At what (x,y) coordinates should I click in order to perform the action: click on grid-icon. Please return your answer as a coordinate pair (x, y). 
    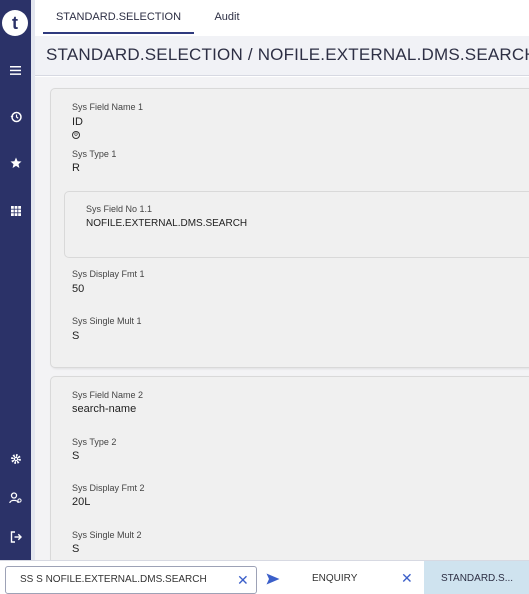
    Looking at the image, I should click on (15, 211).